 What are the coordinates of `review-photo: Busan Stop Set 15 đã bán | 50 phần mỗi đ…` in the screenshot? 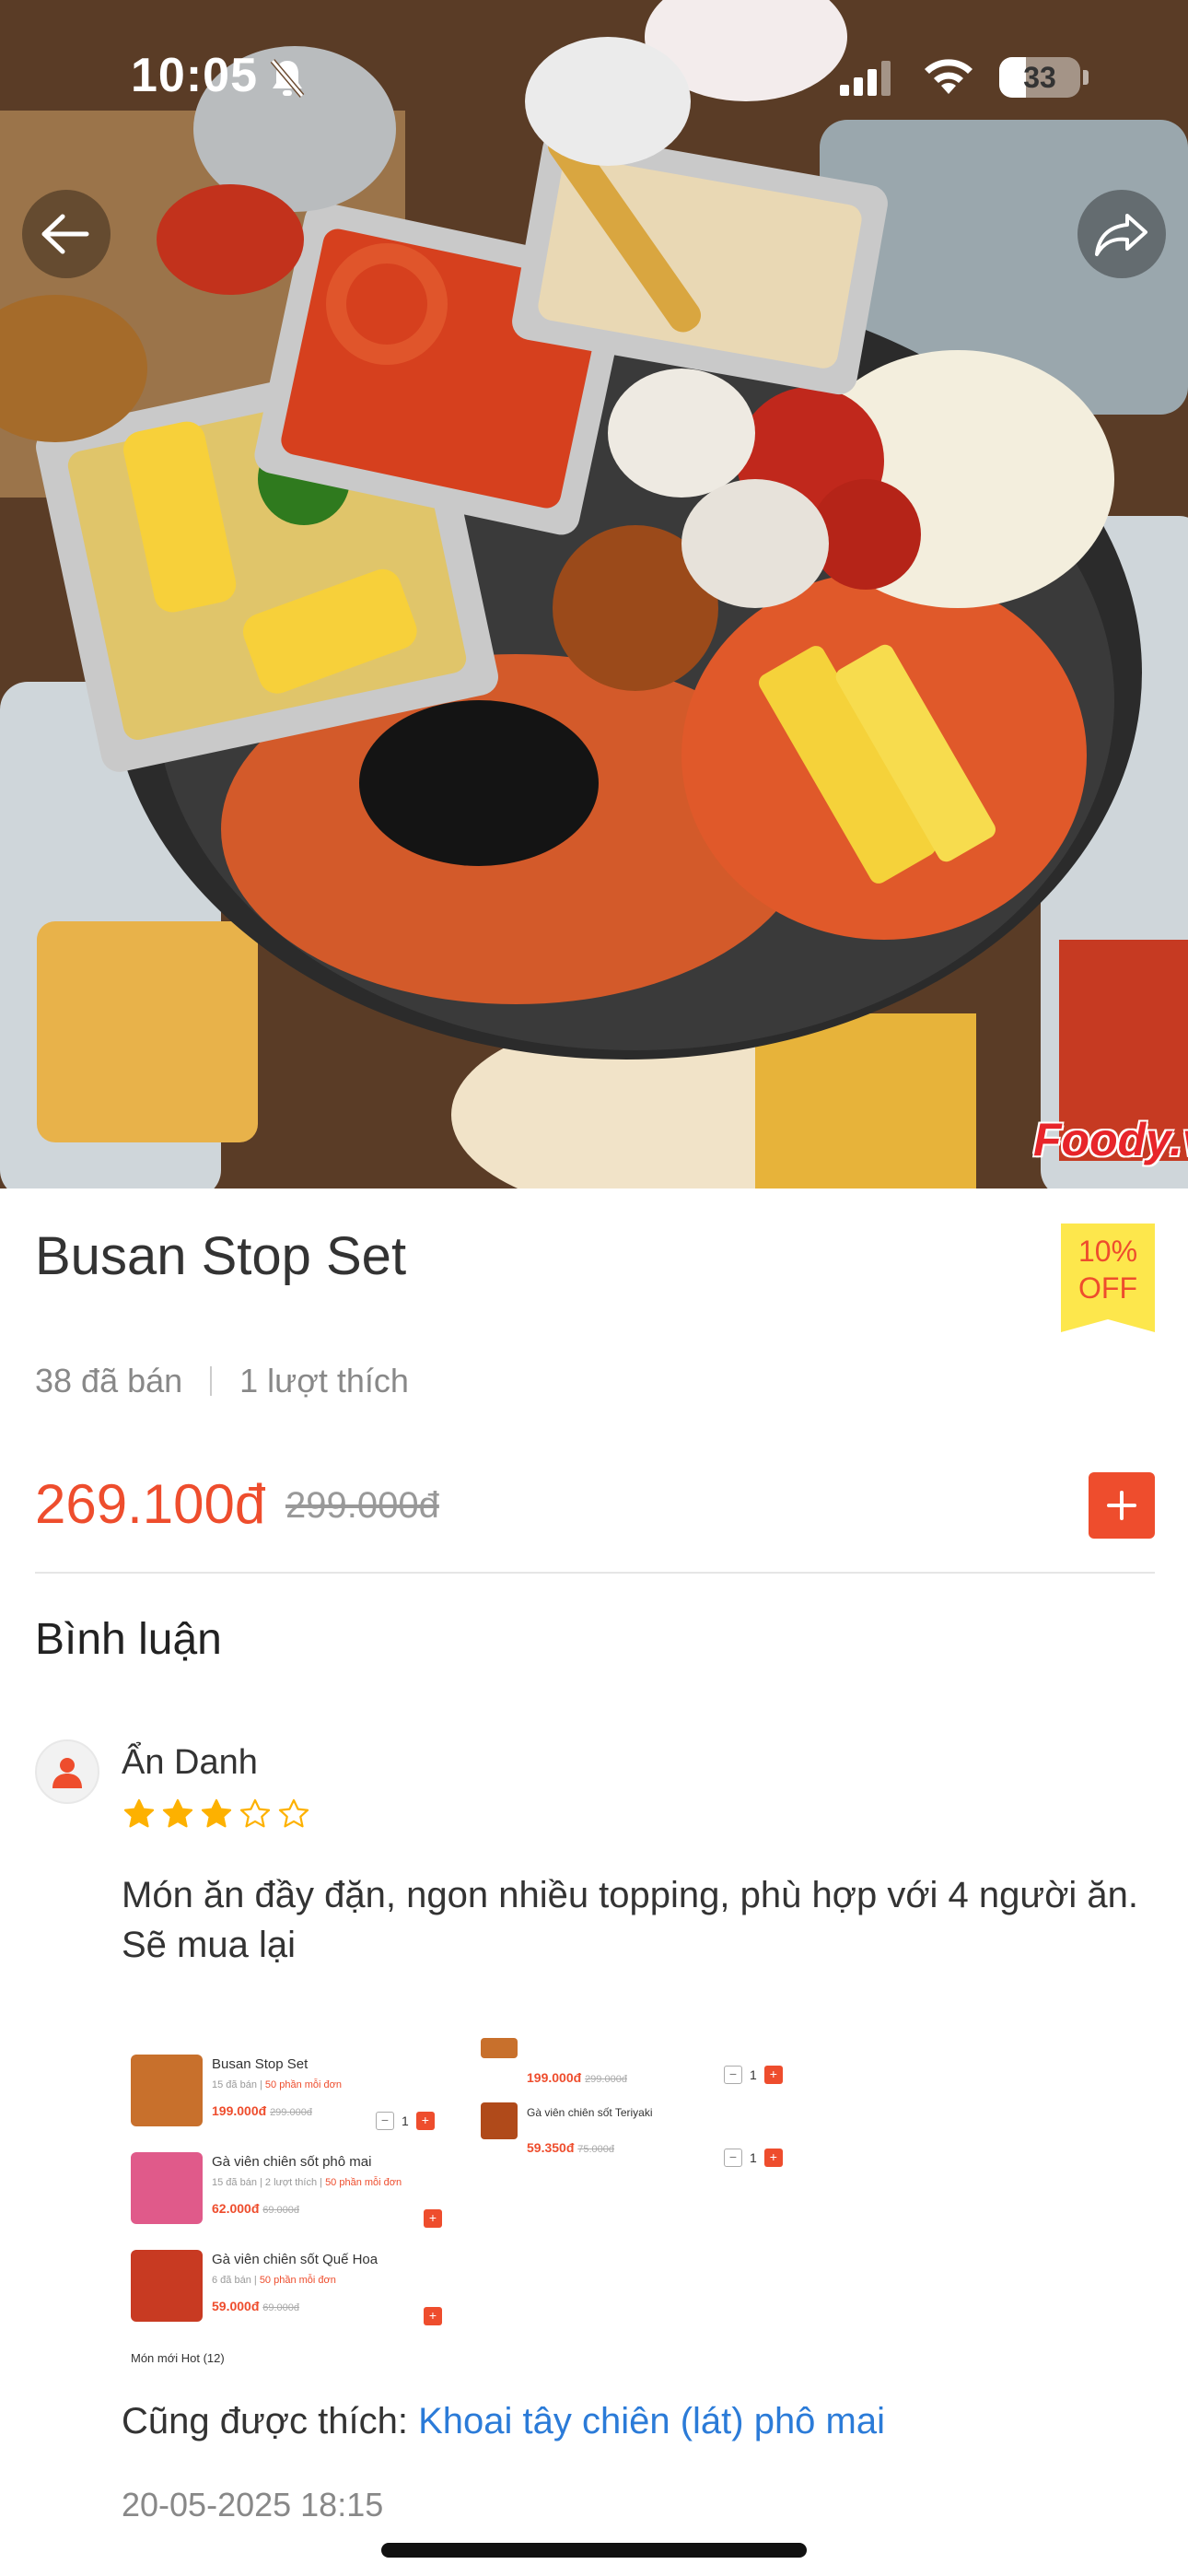 It's located at (476, 2206).